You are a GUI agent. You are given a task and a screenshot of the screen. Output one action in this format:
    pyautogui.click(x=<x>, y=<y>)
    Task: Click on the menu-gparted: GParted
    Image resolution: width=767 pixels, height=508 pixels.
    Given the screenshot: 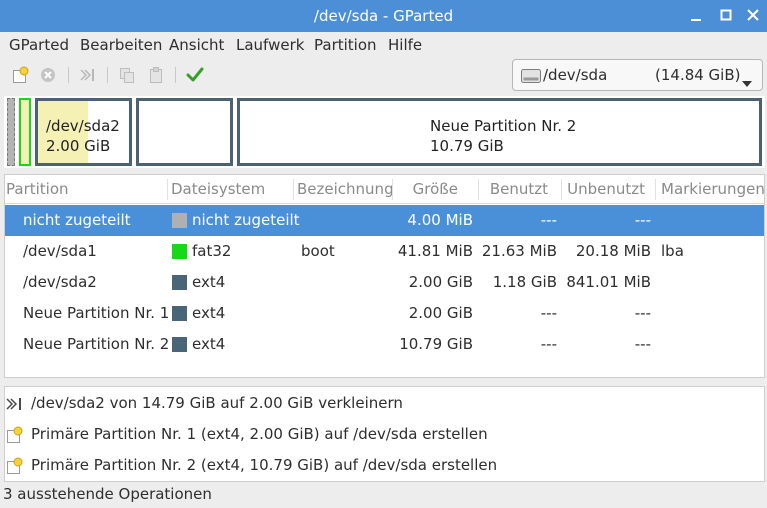 What is the action you would take?
    pyautogui.click(x=39, y=45)
    